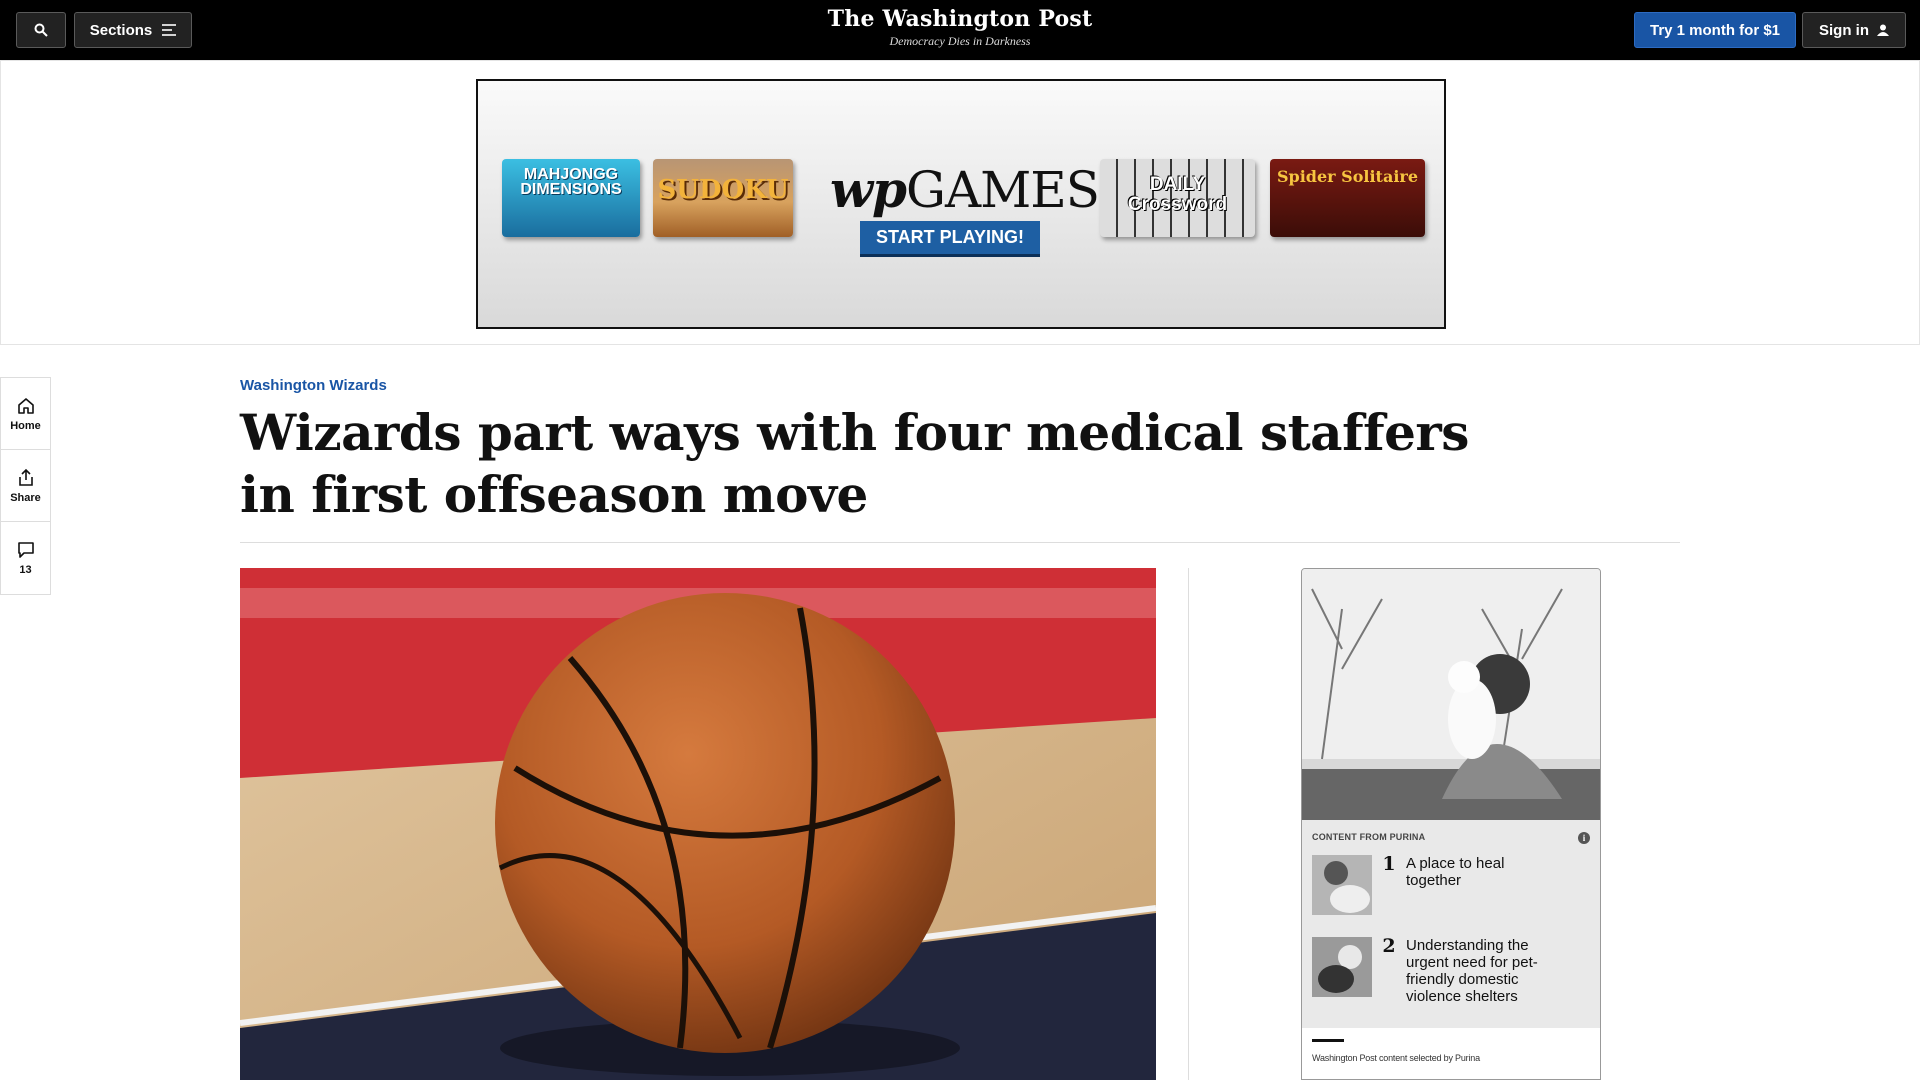 This screenshot has height=1080, width=1920. I want to click on sponsor-label: CONTENT FROM PURINA, so click(1369, 837).